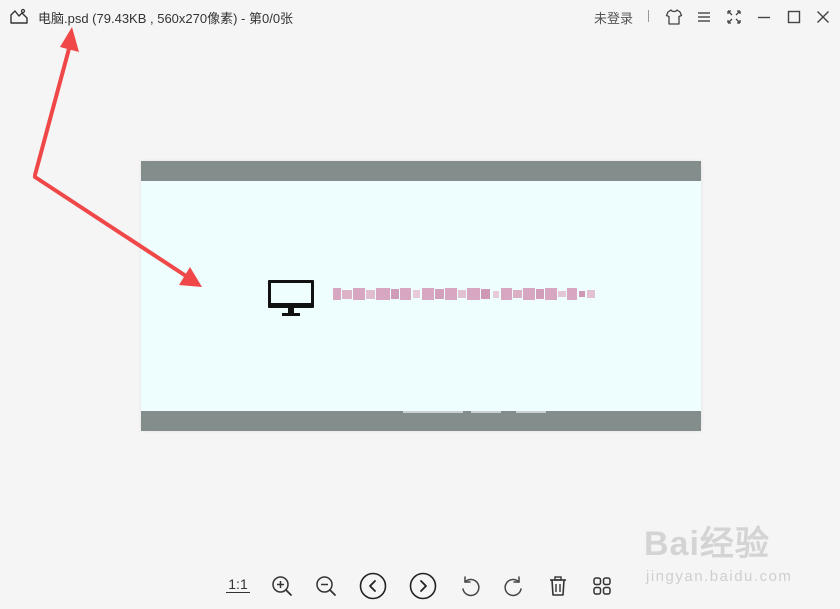 Image resolution: width=840 pixels, height=609 pixels. Describe the element at coordinates (423, 586) in the screenshot. I see `next-icon` at that location.